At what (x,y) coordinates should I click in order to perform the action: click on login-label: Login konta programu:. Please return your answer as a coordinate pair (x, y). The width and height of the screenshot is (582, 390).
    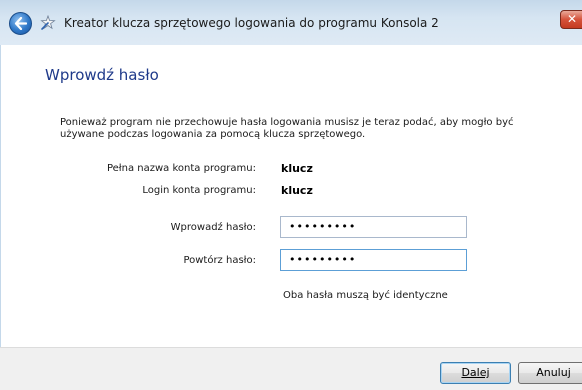
    Looking at the image, I should click on (199, 190).